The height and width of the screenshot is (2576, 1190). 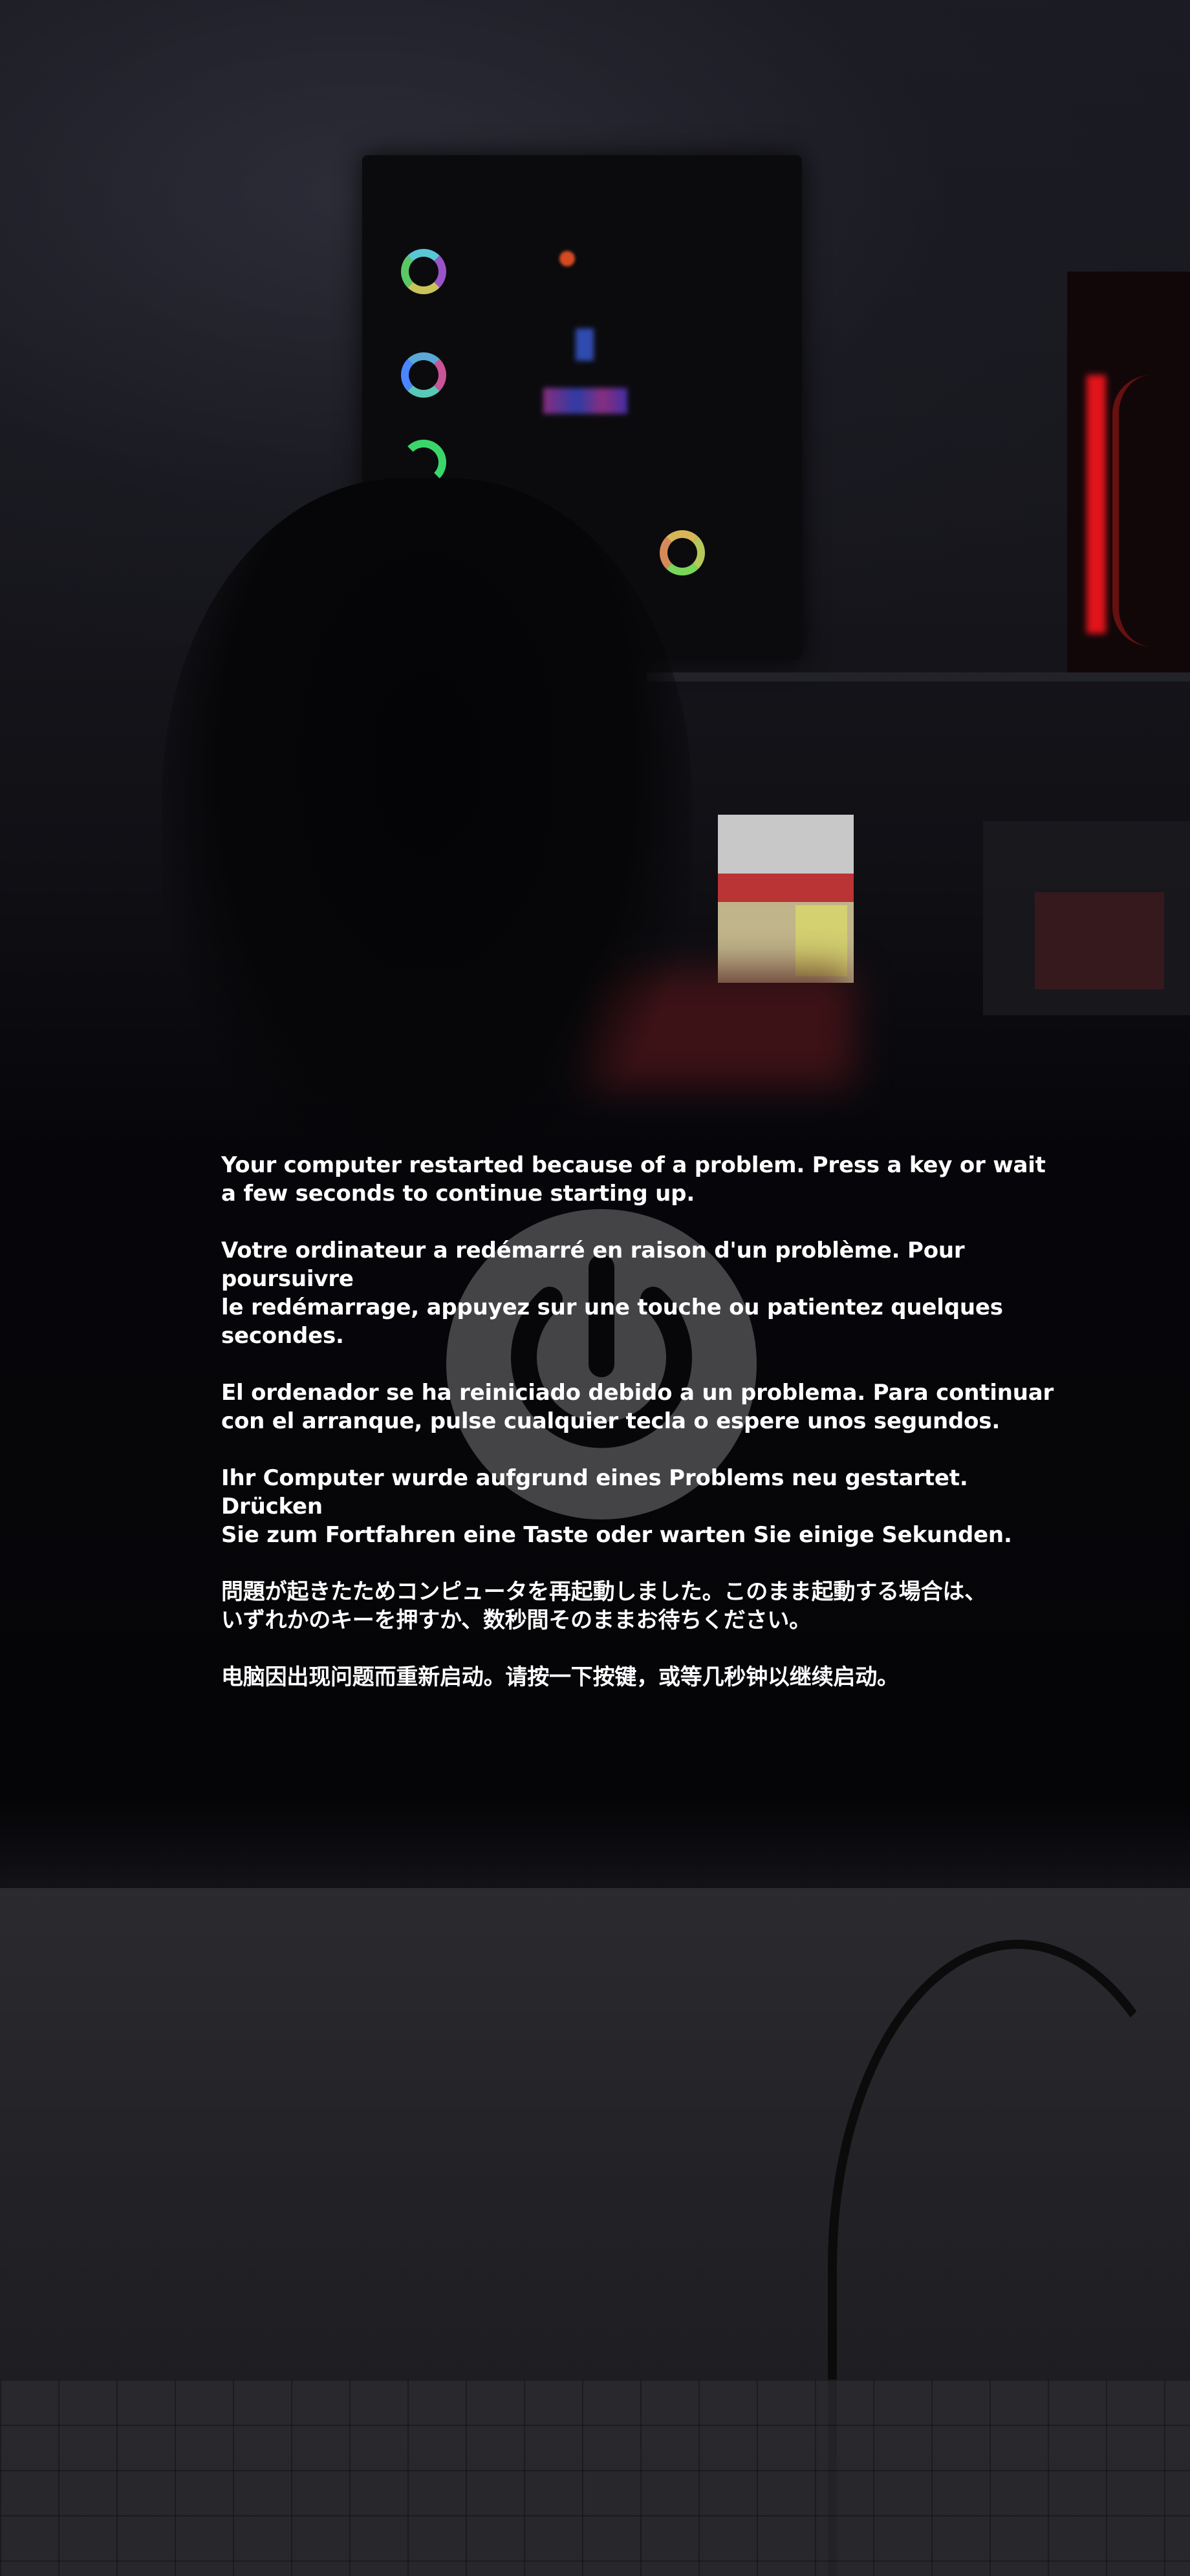 I want to click on red-led-reflection, so click(x=1096, y=504).